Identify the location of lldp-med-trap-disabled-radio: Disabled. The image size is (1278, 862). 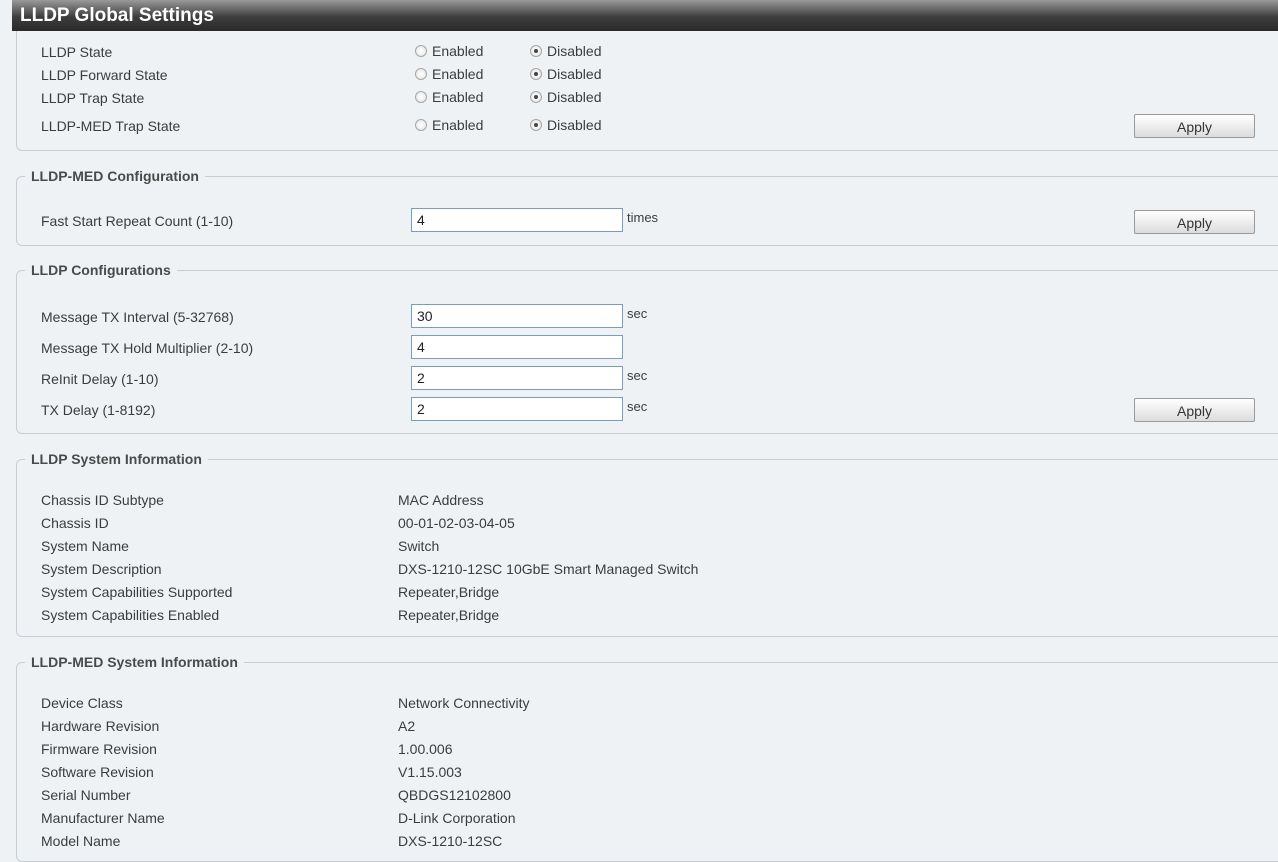
(565, 125).